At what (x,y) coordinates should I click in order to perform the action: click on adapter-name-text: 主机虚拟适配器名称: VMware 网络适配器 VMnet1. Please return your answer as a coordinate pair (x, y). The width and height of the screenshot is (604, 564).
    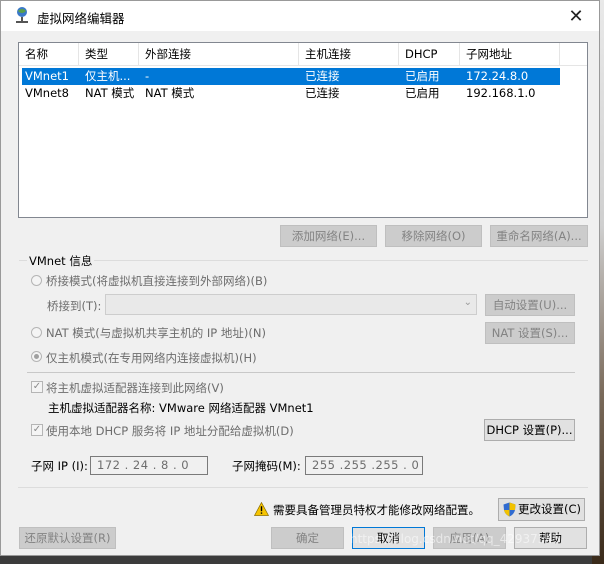
    Looking at the image, I should click on (181, 408).